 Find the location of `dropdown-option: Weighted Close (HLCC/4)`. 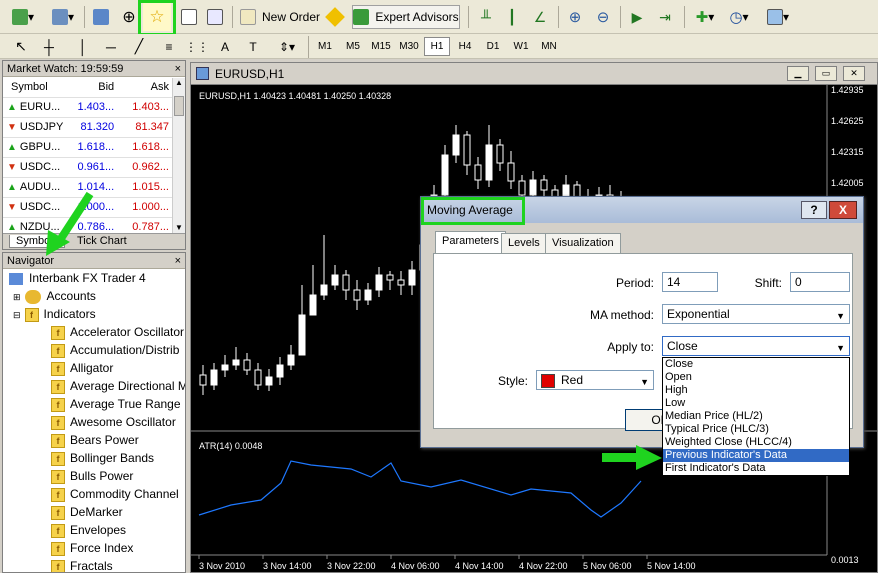

dropdown-option: Weighted Close (HLCC/4) is located at coordinates (756, 442).